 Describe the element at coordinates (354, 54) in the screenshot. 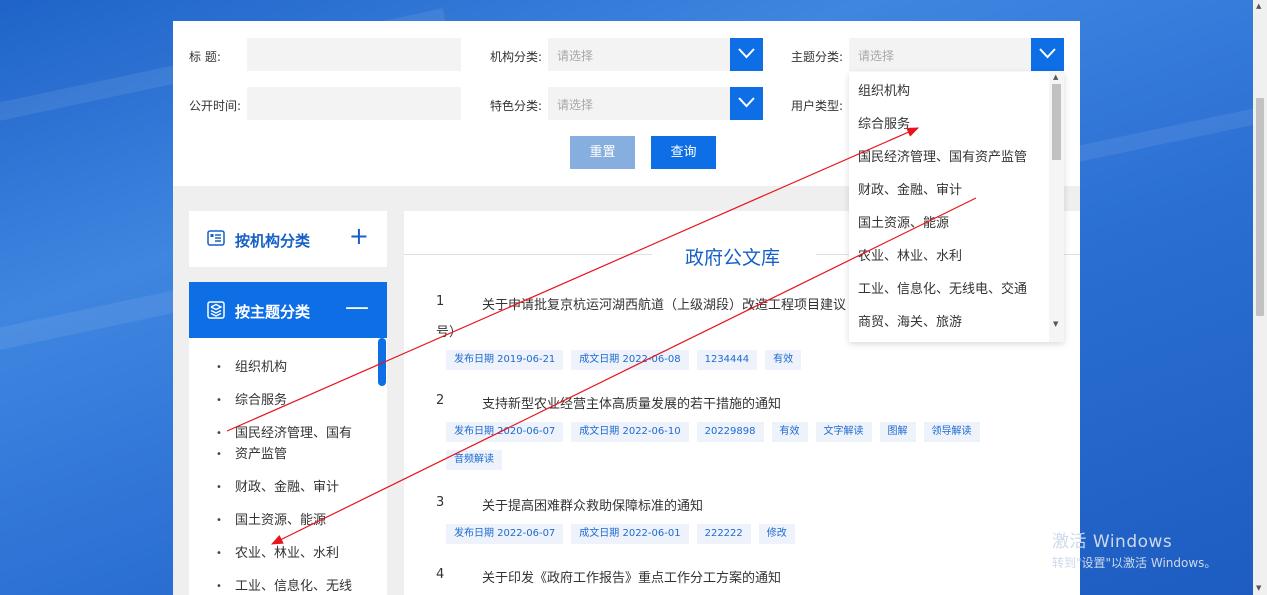

I see `title-input` at that location.